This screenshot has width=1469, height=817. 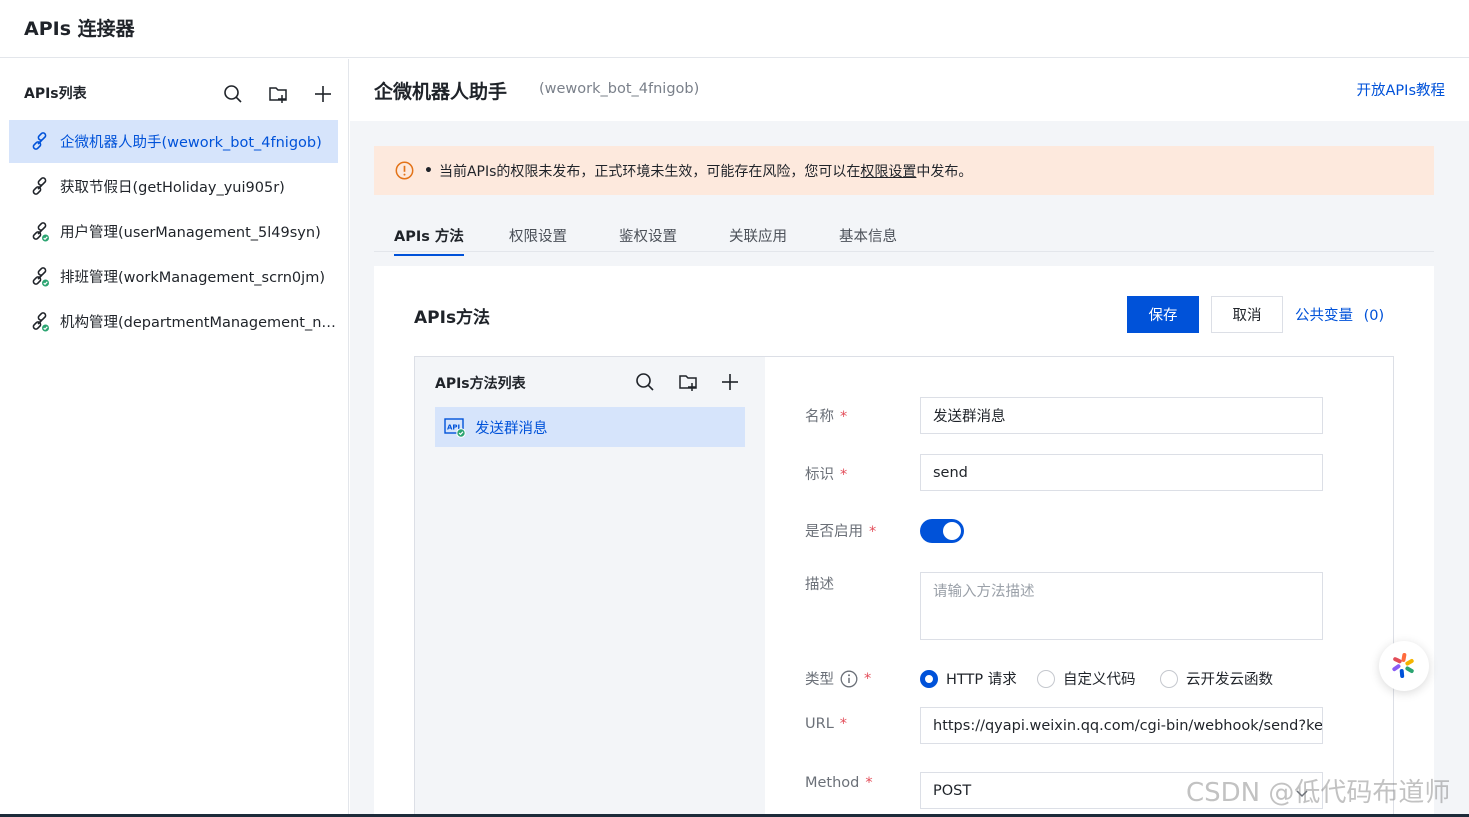 What do you see at coordinates (190, 233) in the screenshot?
I see `sidebar-item-label: 用户管理(userManagement_5l49syn)` at bounding box center [190, 233].